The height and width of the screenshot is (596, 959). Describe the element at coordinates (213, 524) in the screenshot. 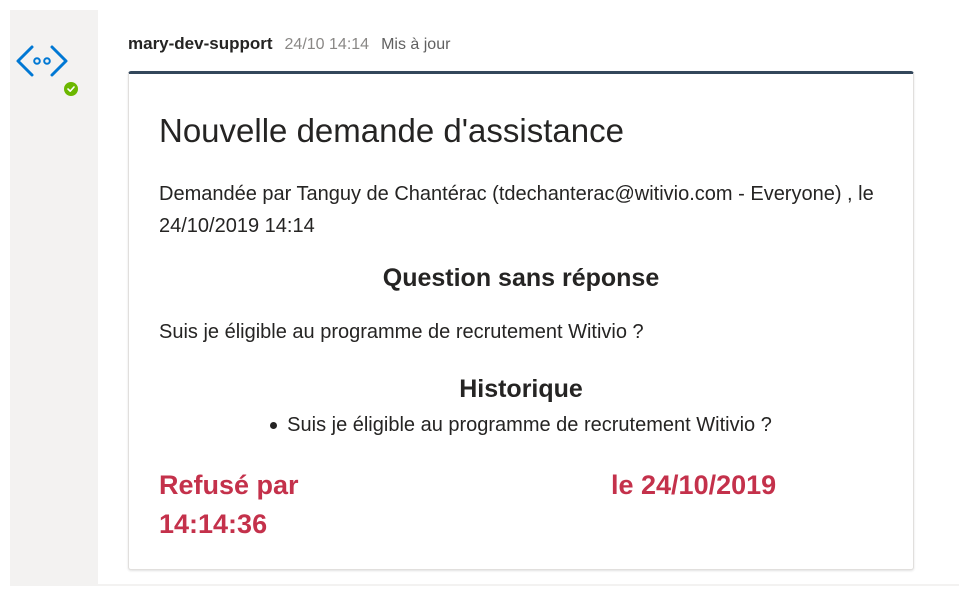

I see `status-time: 14:14:36` at that location.